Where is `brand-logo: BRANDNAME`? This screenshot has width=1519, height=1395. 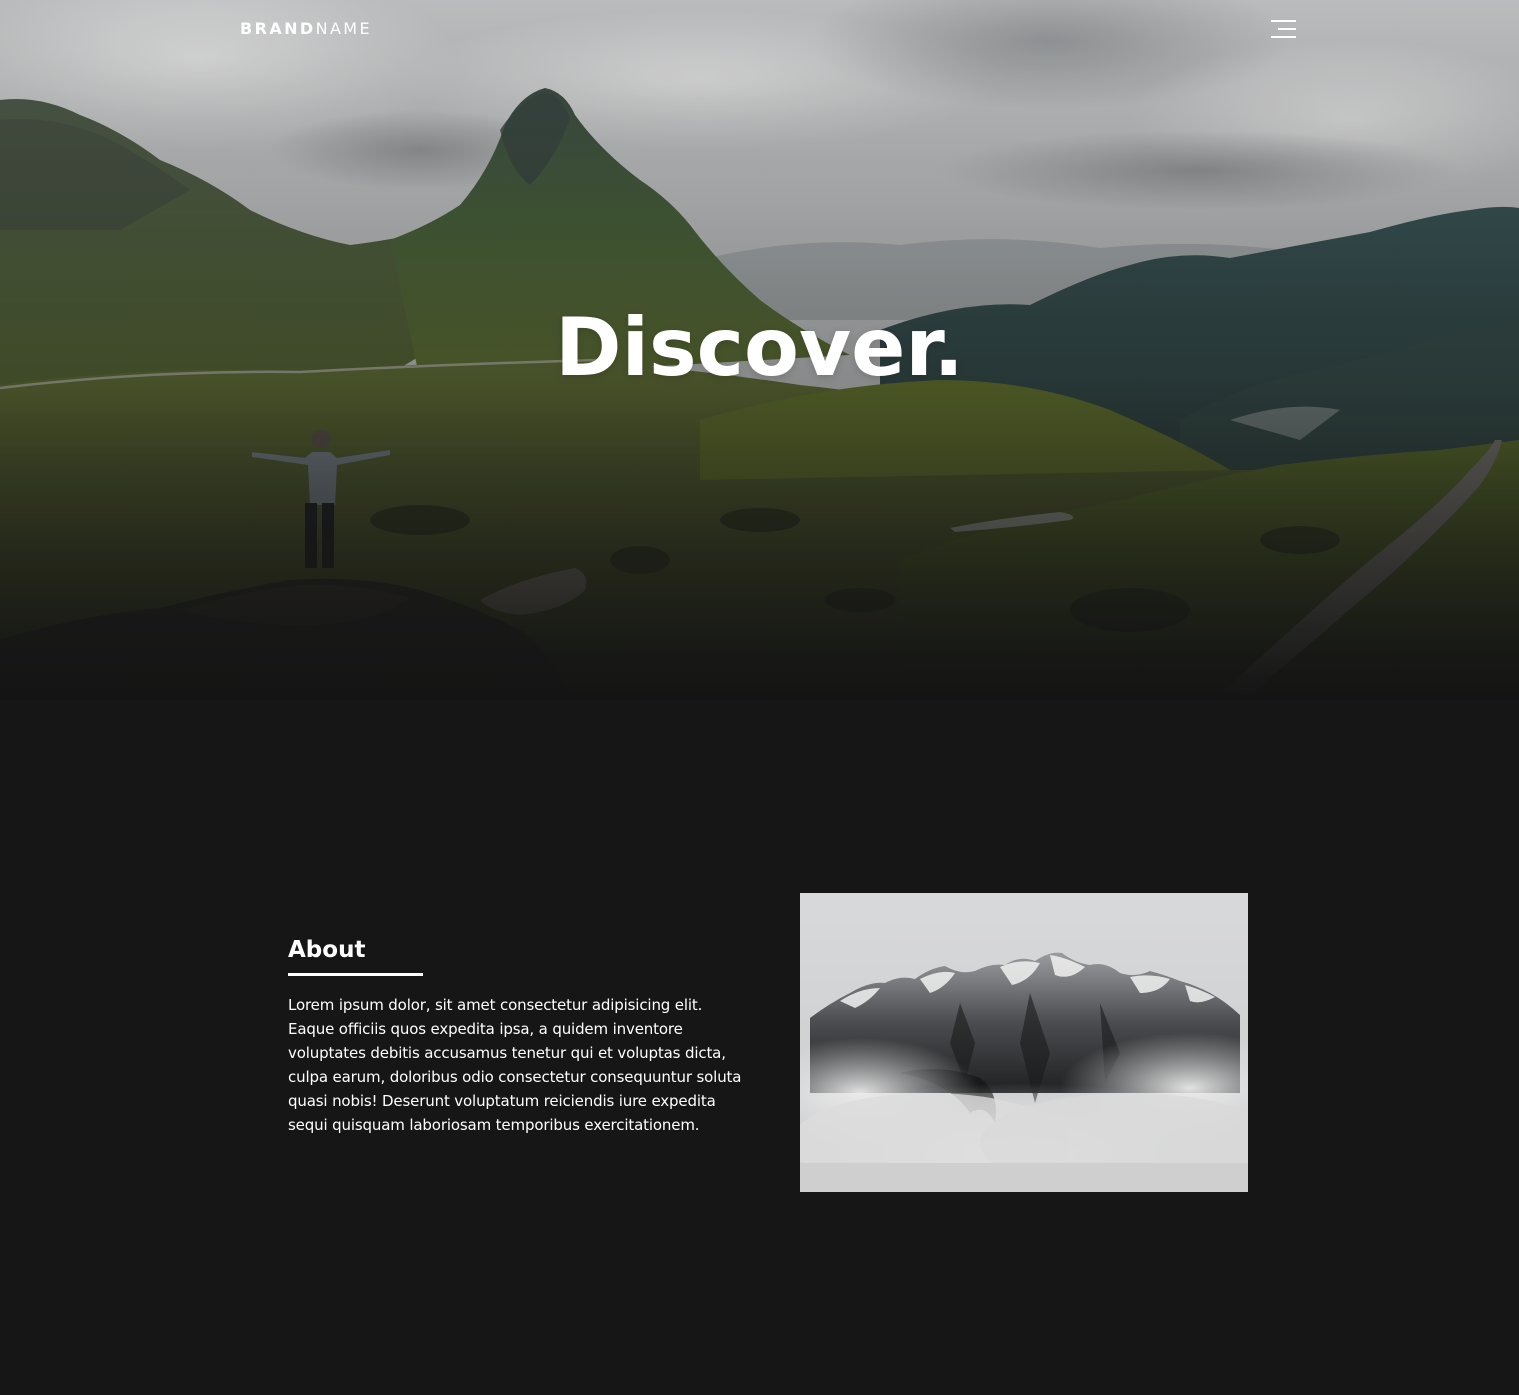
brand-logo: BRANDNAME is located at coordinates (306, 29).